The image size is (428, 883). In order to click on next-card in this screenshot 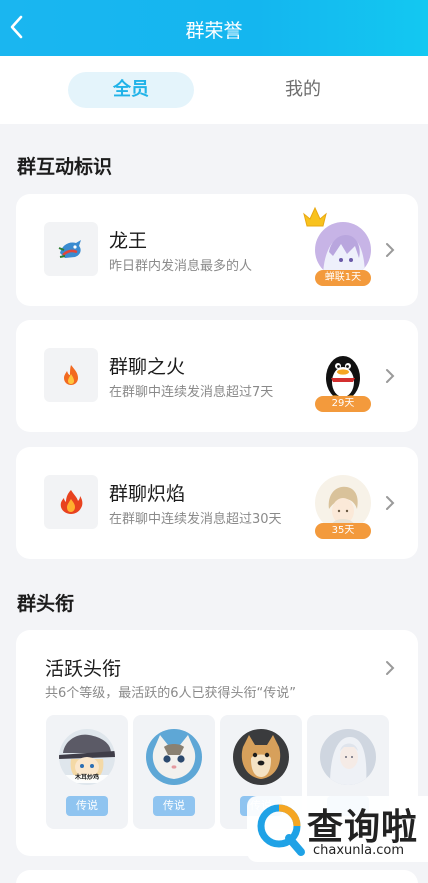, I will do `click(217, 876)`.